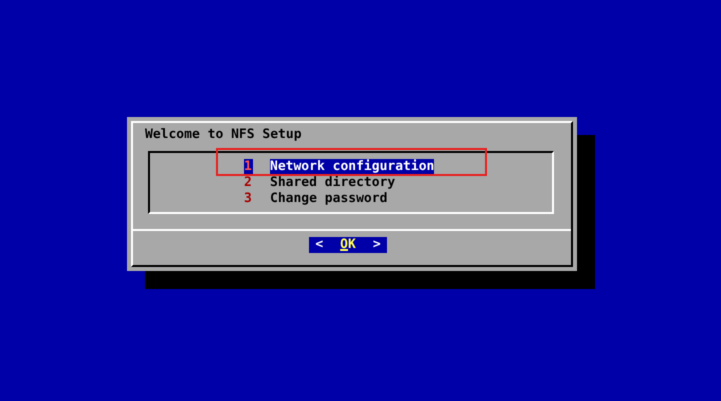 The height and width of the screenshot is (401, 721). I want to click on menu-item: 2 Shared directory, so click(320, 183).